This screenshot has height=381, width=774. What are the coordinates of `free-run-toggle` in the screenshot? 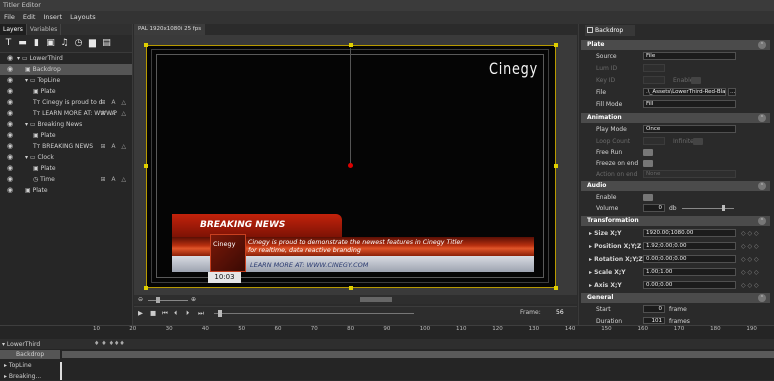 It's located at (648, 152).